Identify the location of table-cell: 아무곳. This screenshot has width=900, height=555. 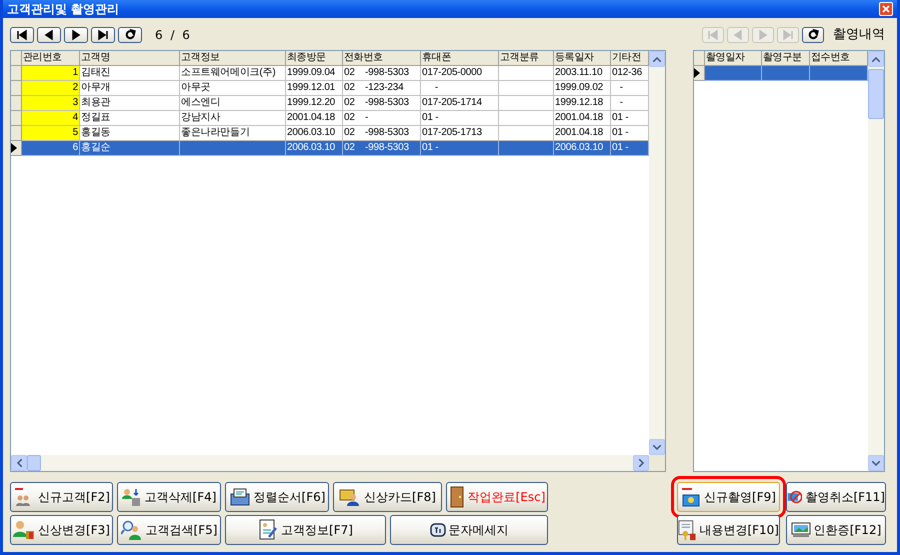
(233, 88).